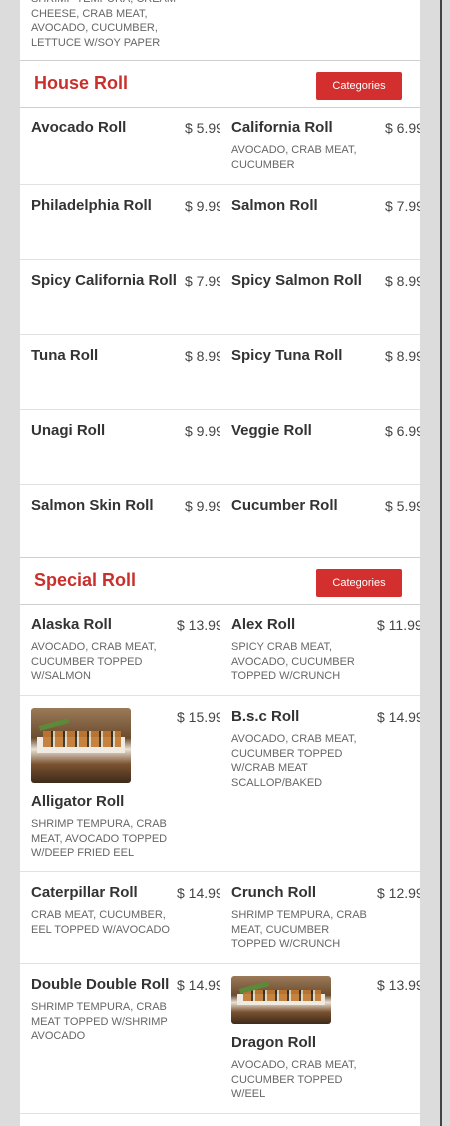 Image resolution: width=450 pixels, height=1126 pixels. What do you see at coordinates (198, 717) in the screenshot?
I see `item-price: $ 15.99` at bounding box center [198, 717].